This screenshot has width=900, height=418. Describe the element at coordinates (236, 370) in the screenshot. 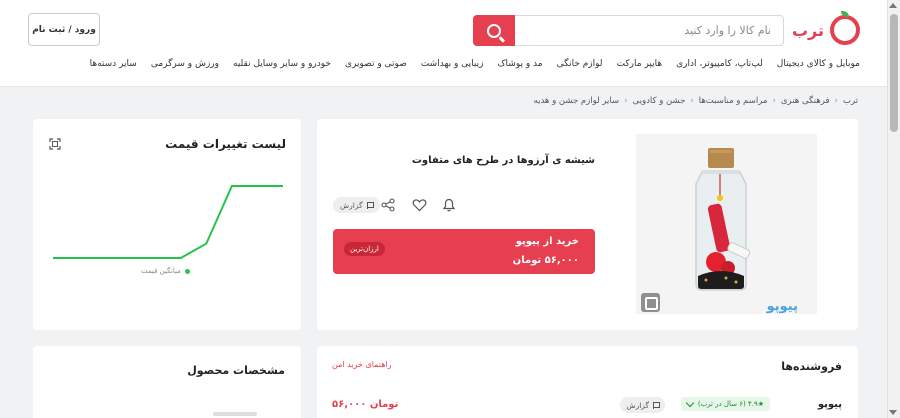

I see `specs-title: مشخصات محصول` at that location.